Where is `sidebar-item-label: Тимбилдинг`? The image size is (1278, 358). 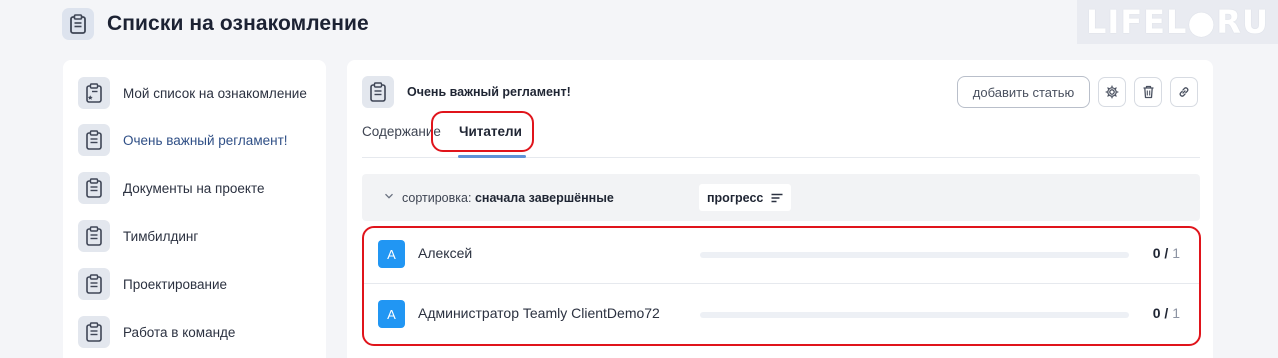
sidebar-item-label: Тимбилдинг is located at coordinates (161, 236).